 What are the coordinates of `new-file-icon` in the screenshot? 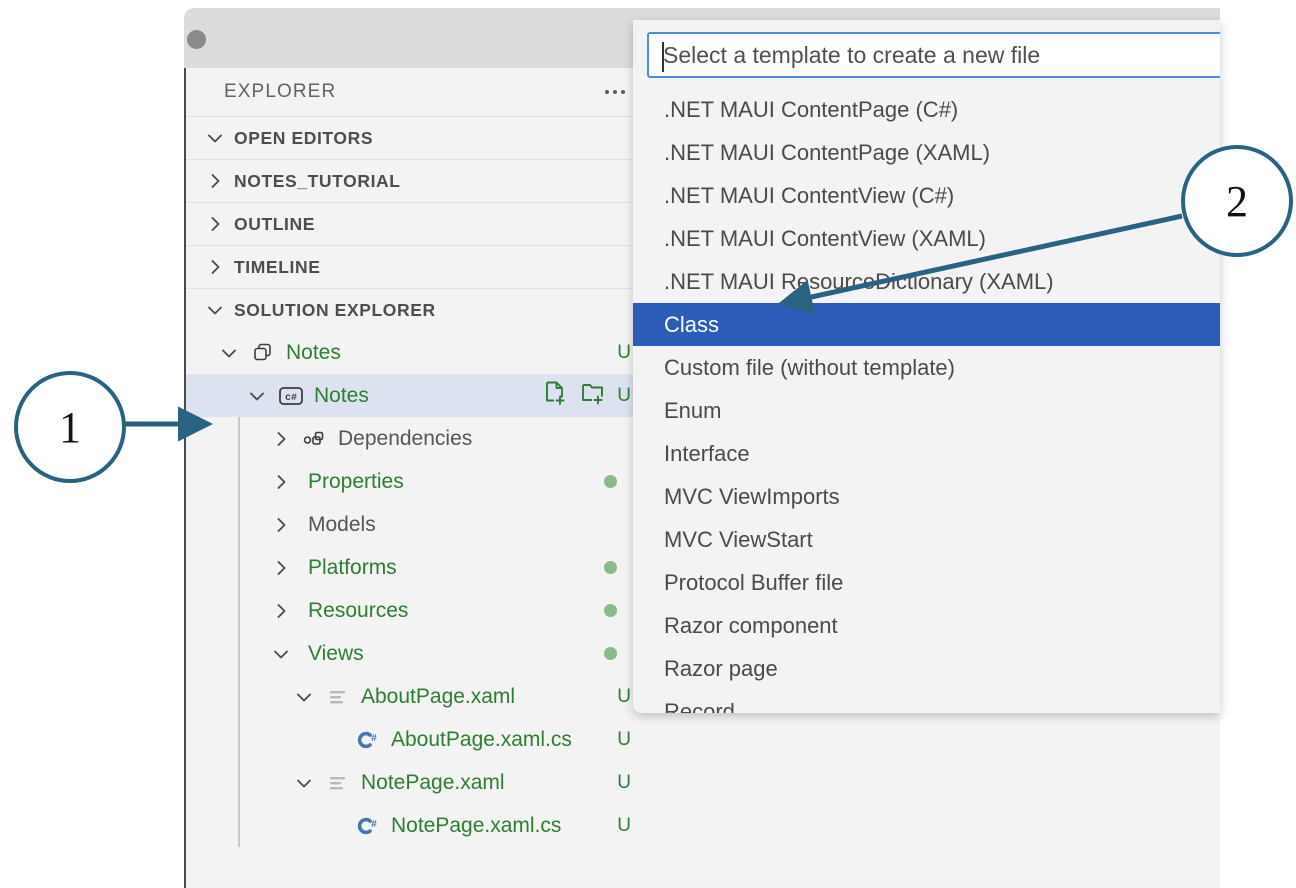 It's located at (555, 395).